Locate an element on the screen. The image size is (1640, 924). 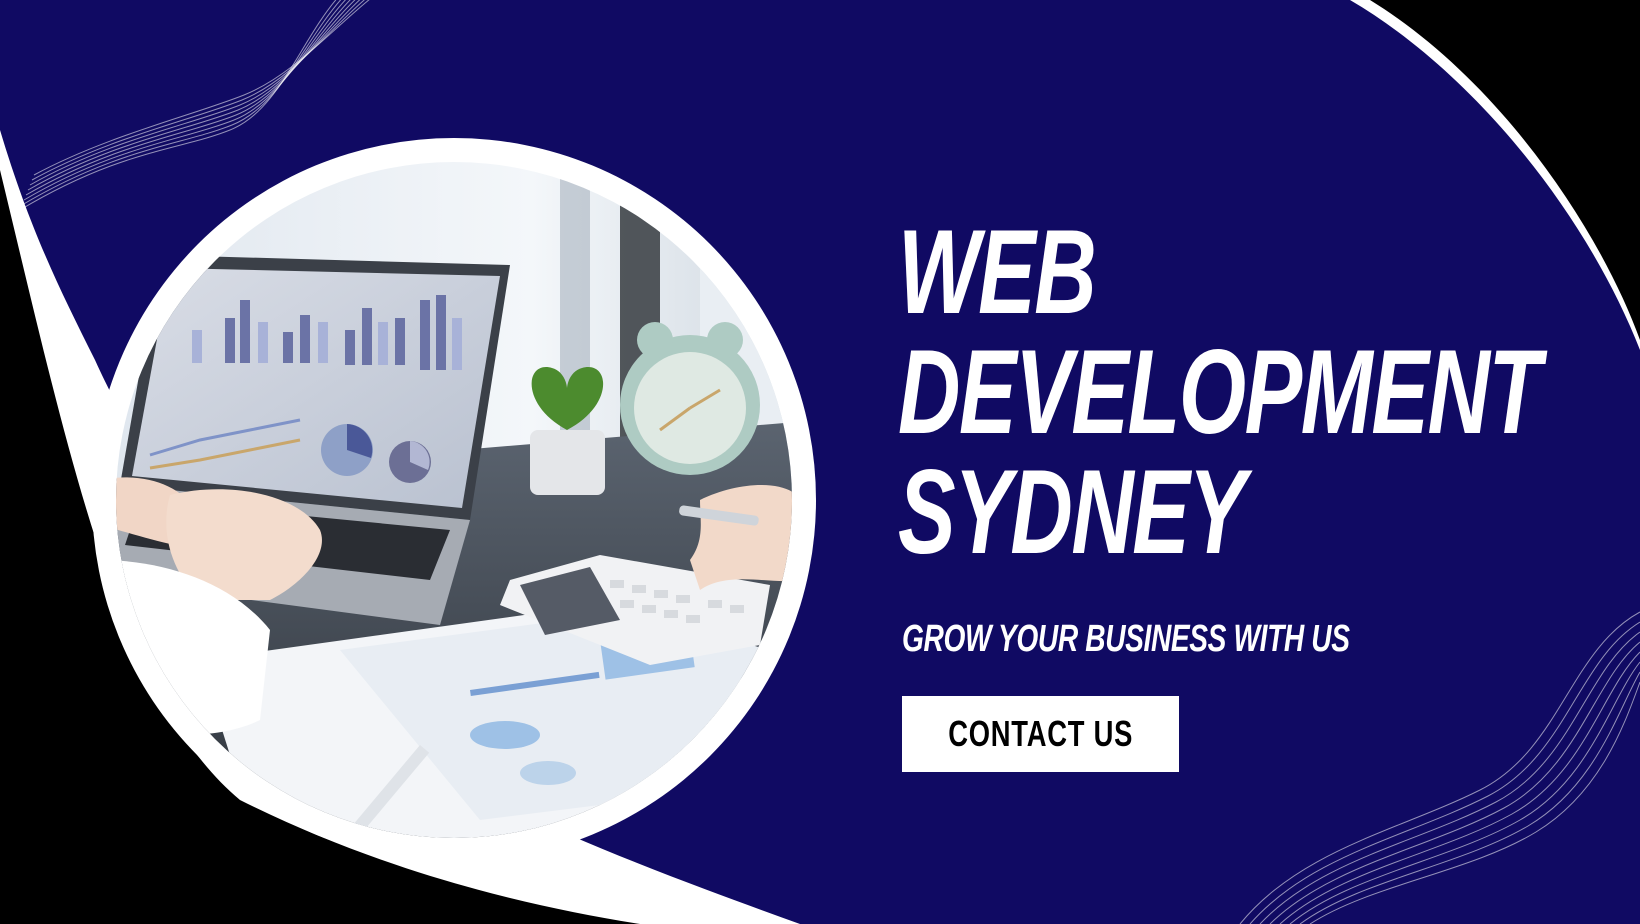
headline-line-3: SYDNEY is located at coordinates (1072, 512).